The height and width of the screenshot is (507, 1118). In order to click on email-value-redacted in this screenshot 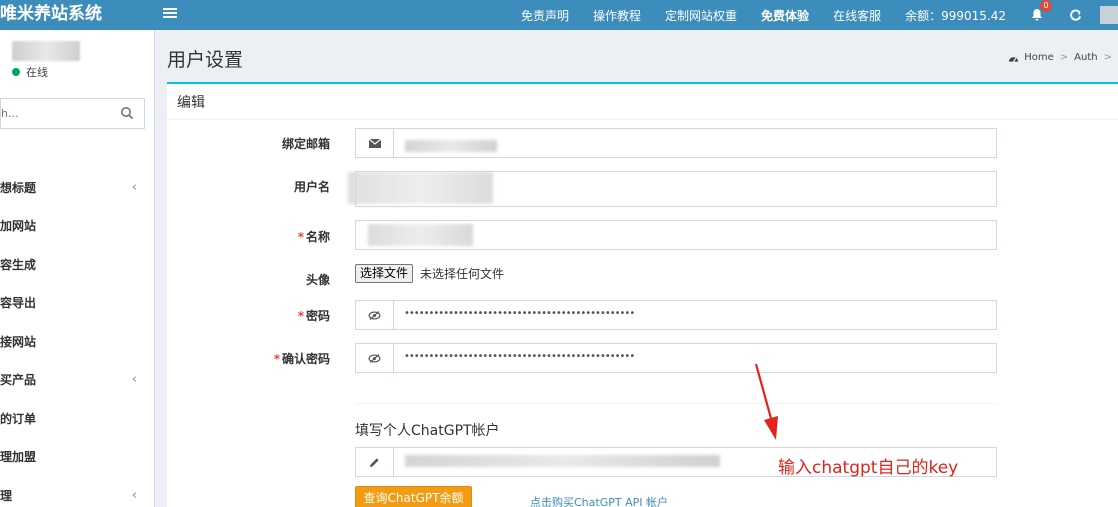, I will do `click(451, 146)`.